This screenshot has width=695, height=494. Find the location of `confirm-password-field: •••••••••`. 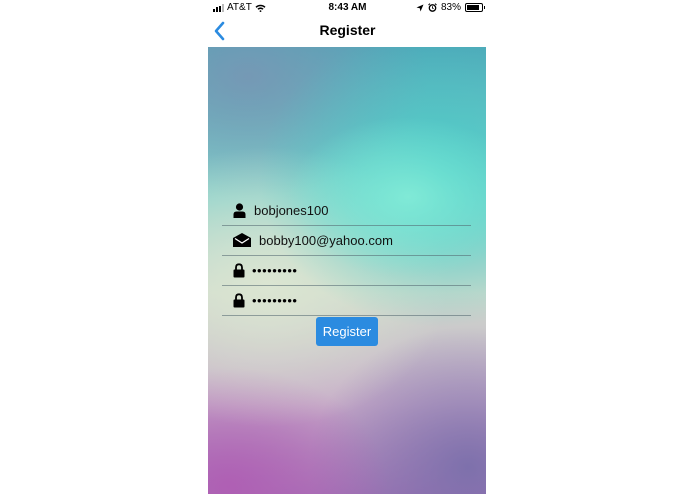

confirm-password-field: ••••••••• is located at coordinates (346, 300).